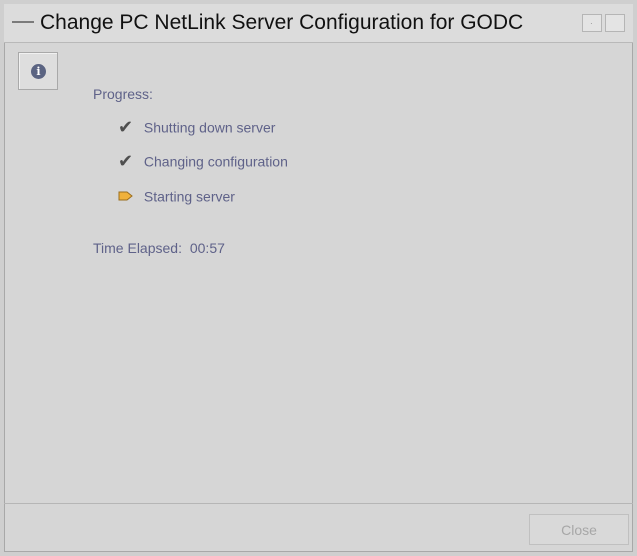  What do you see at coordinates (579, 529) in the screenshot?
I see `close-button: Close` at bounding box center [579, 529].